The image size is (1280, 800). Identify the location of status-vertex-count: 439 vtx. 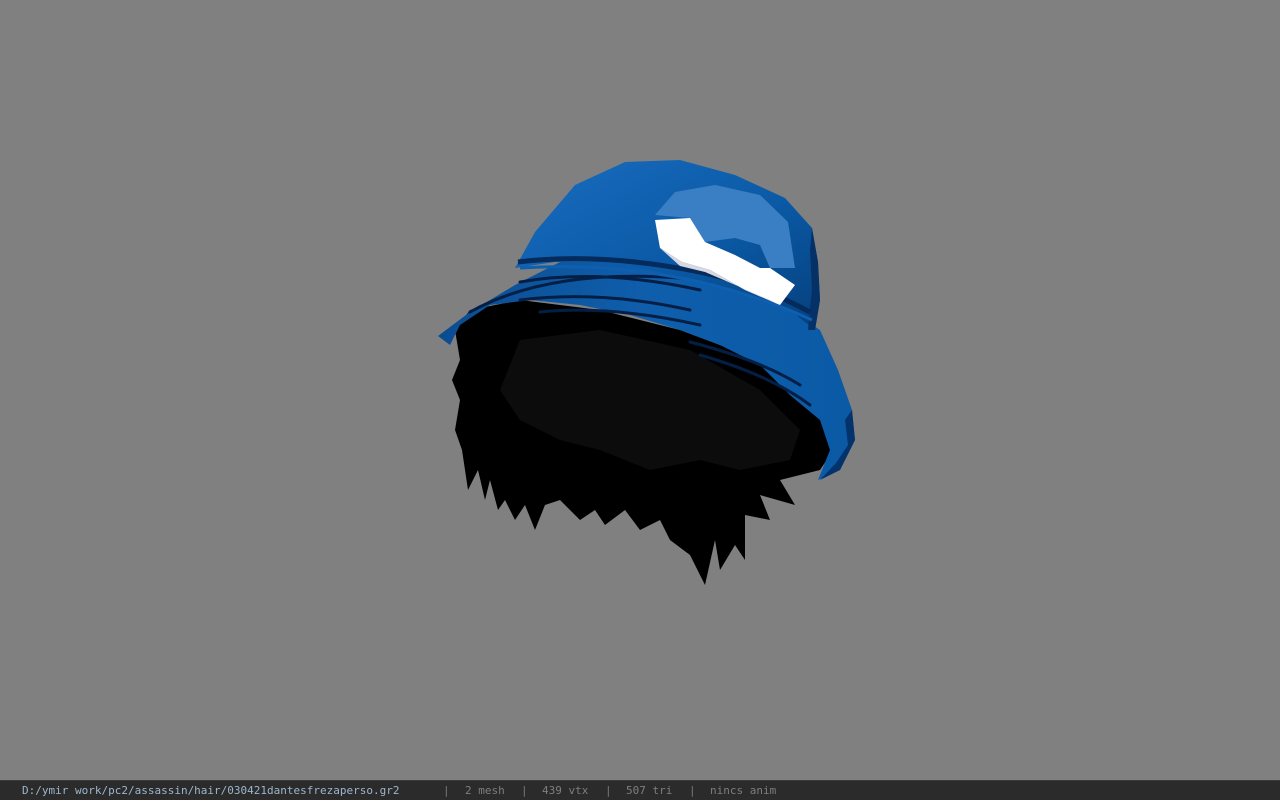
(565, 790).